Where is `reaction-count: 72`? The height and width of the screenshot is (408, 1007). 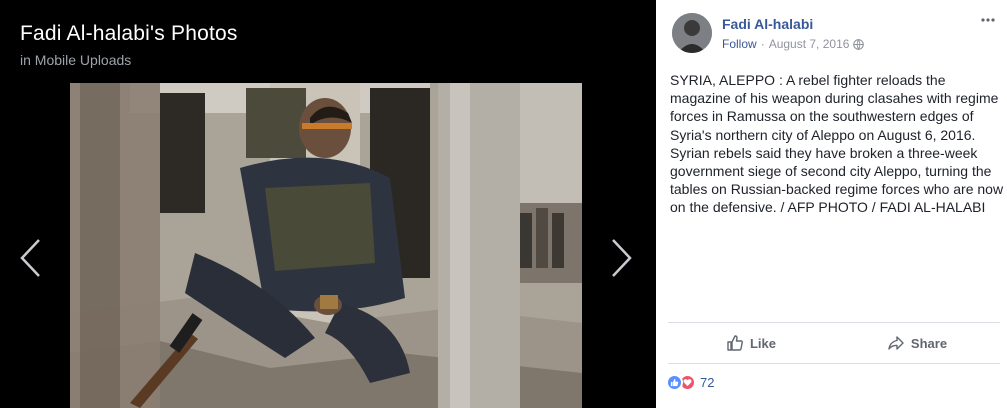 reaction-count: 72 is located at coordinates (707, 382).